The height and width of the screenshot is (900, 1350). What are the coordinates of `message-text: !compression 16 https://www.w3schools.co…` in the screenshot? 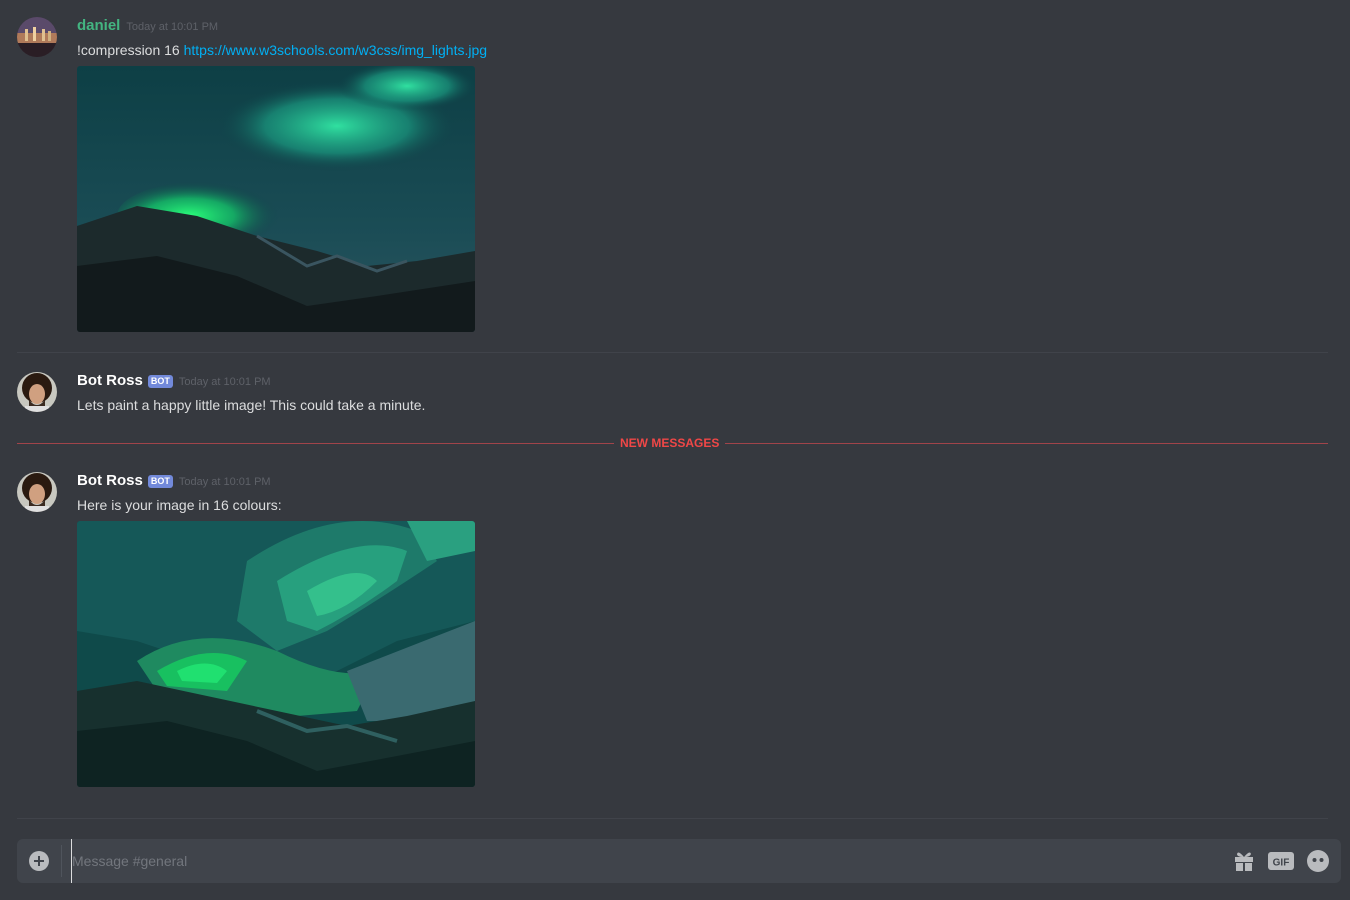 It's located at (702, 50).